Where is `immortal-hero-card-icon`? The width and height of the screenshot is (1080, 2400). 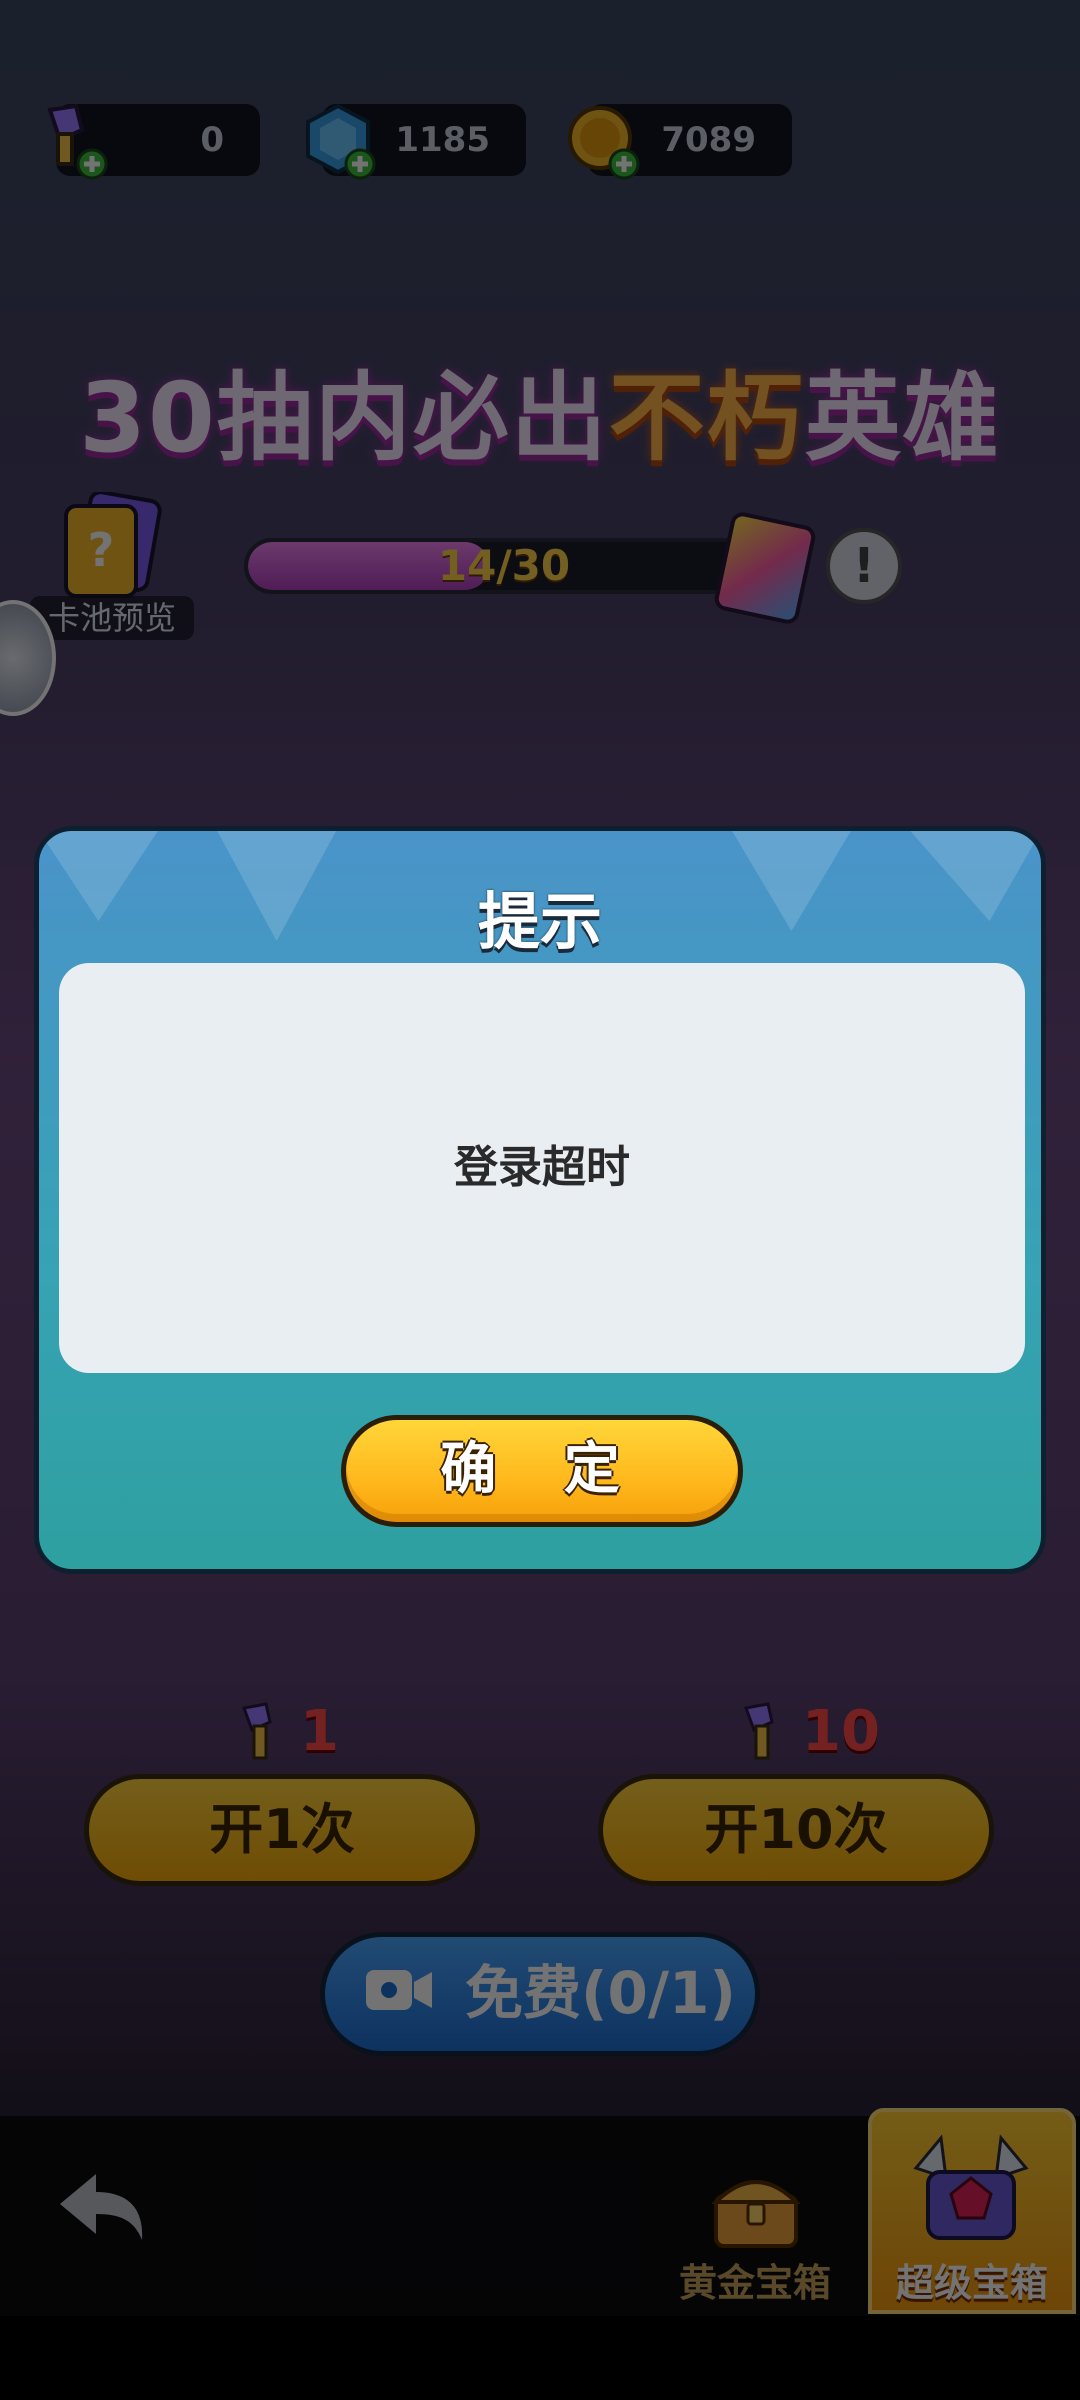
immortal-hero-card-icon is located at coordinates (765, 568).